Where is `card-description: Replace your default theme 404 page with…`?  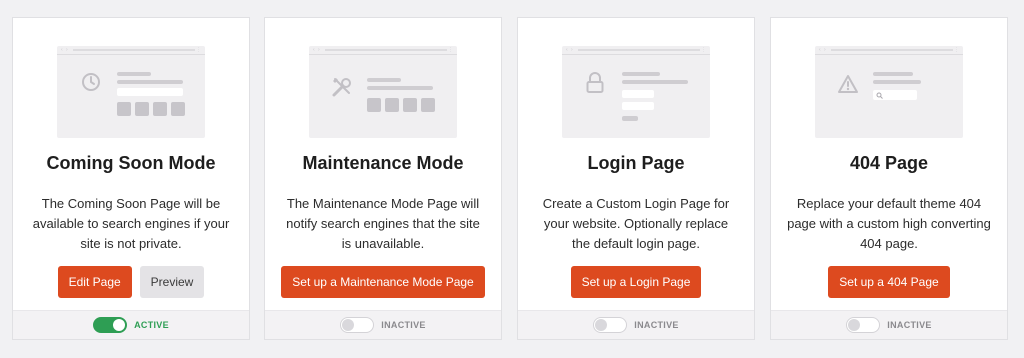
card-description: Replace your default theme 404 page with… is located at coordinates (889, 223).